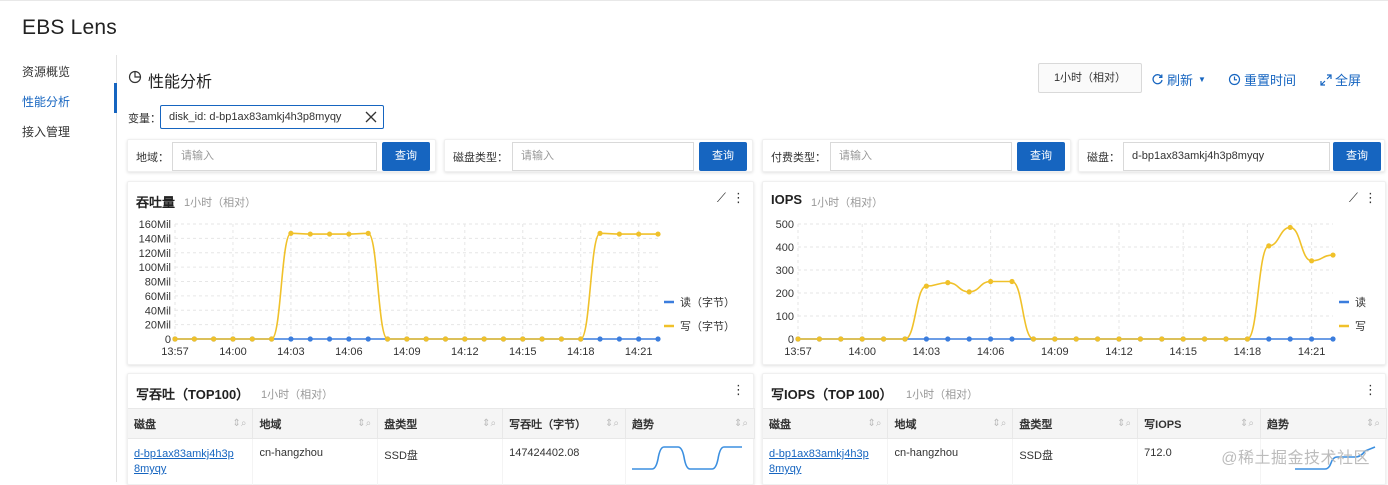 The width and height of the screenshot is (1388, 485). I want to click on close-icon, so click(371, 117).